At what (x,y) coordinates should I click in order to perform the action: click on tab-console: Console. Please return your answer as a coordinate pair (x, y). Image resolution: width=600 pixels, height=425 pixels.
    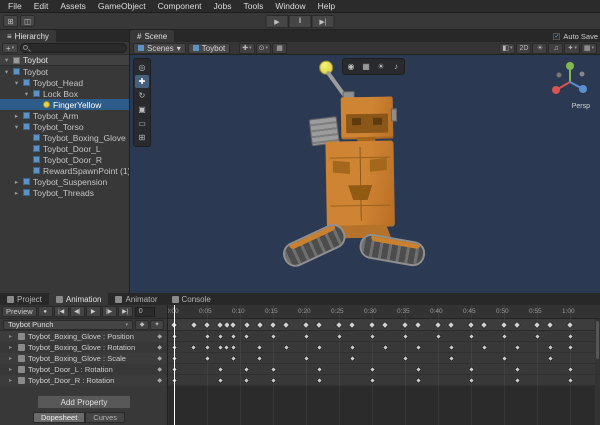
    Looking at the image, I should click on (191, 299).